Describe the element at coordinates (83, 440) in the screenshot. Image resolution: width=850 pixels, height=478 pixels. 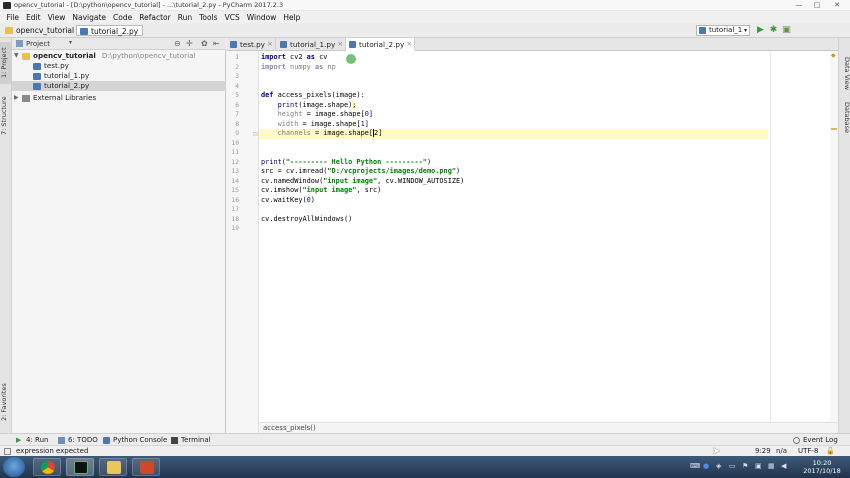
I see `todo-tool-label: 6: TODO` at that location.